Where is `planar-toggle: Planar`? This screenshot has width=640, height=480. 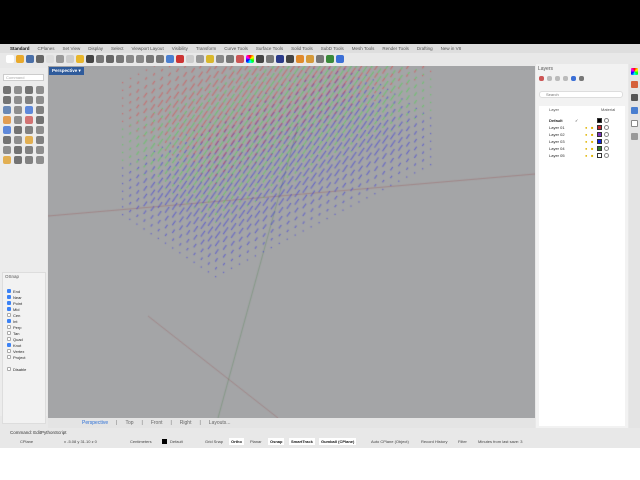
planar-toggle: Planar is located at coordinates (256, 441).